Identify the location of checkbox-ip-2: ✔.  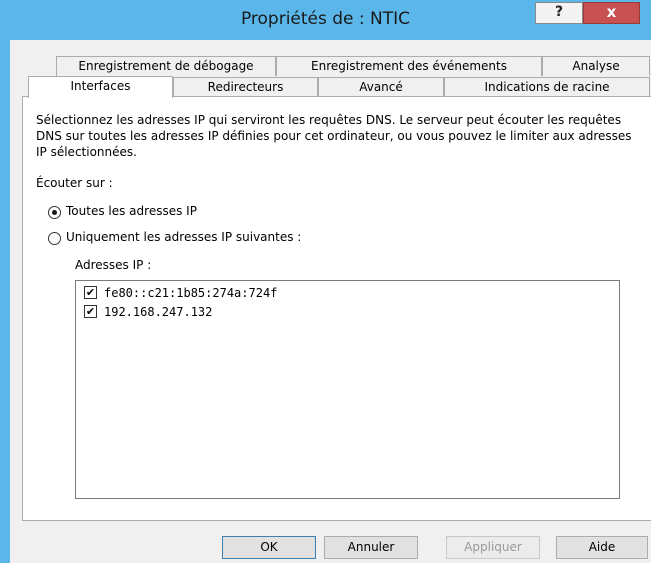
(90, 311).